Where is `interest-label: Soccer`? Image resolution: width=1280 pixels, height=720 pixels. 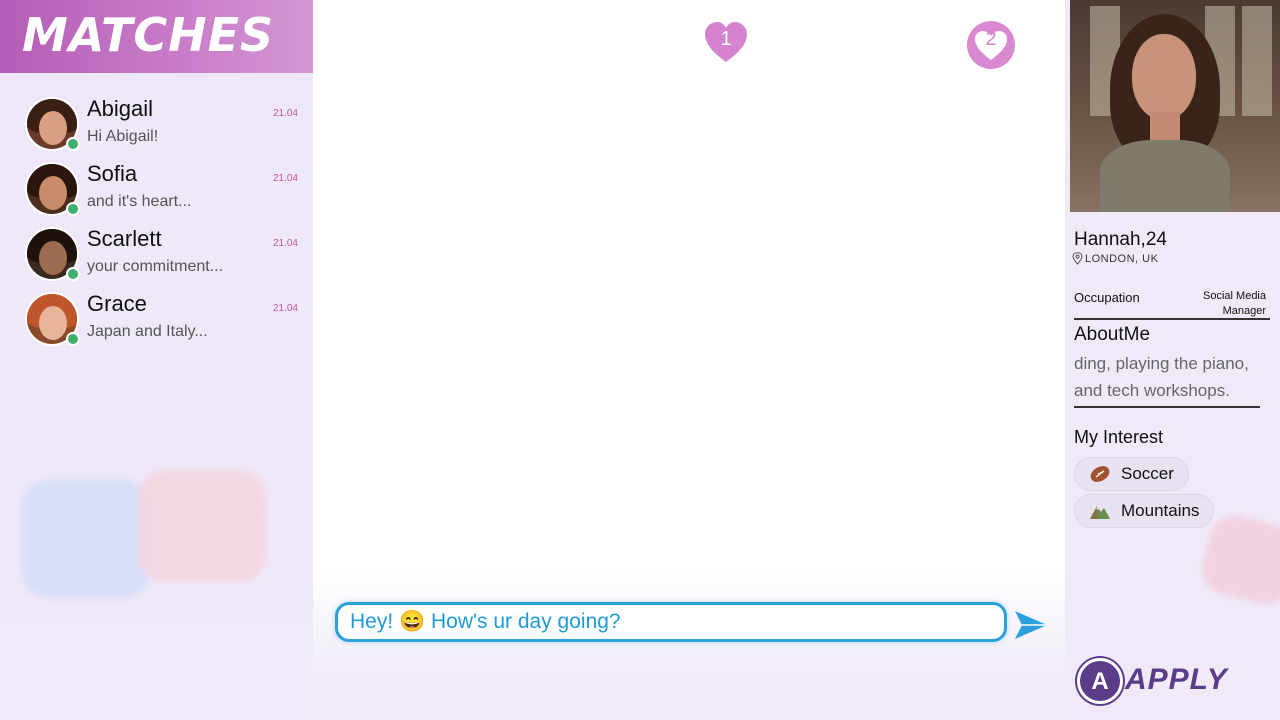 interest-label: Soccer is located at coordinates (1147, 473).